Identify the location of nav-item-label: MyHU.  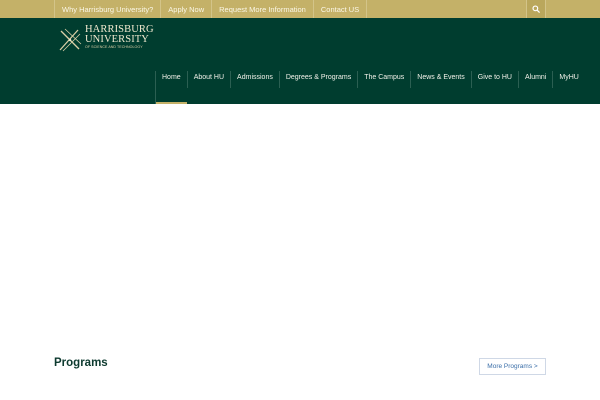
(569, 77).